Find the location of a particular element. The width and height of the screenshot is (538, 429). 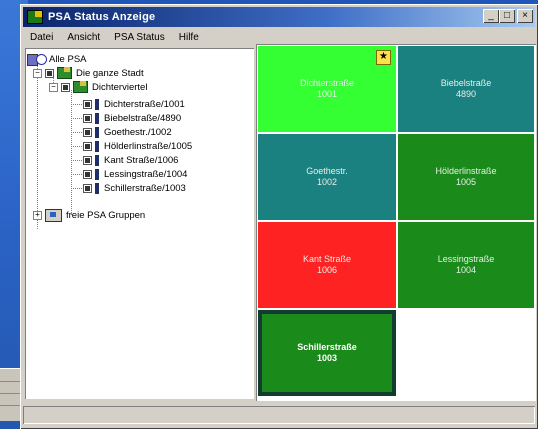

free-groups-icon is located at coordinates (53, 215).